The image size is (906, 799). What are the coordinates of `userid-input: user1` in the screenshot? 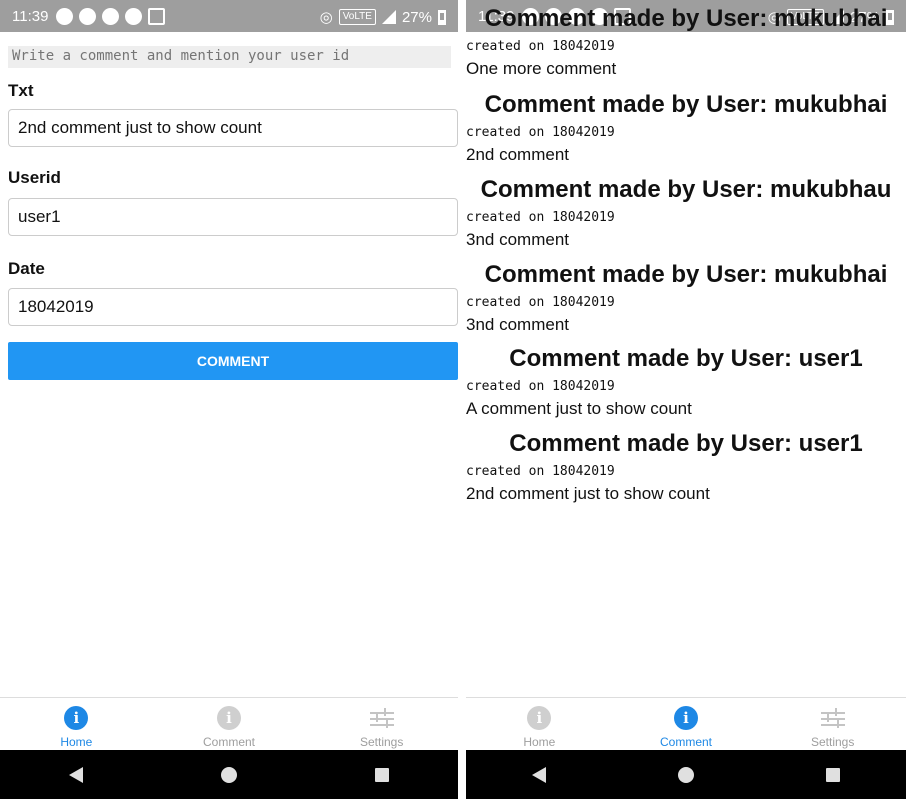 It's located at (233, 217).